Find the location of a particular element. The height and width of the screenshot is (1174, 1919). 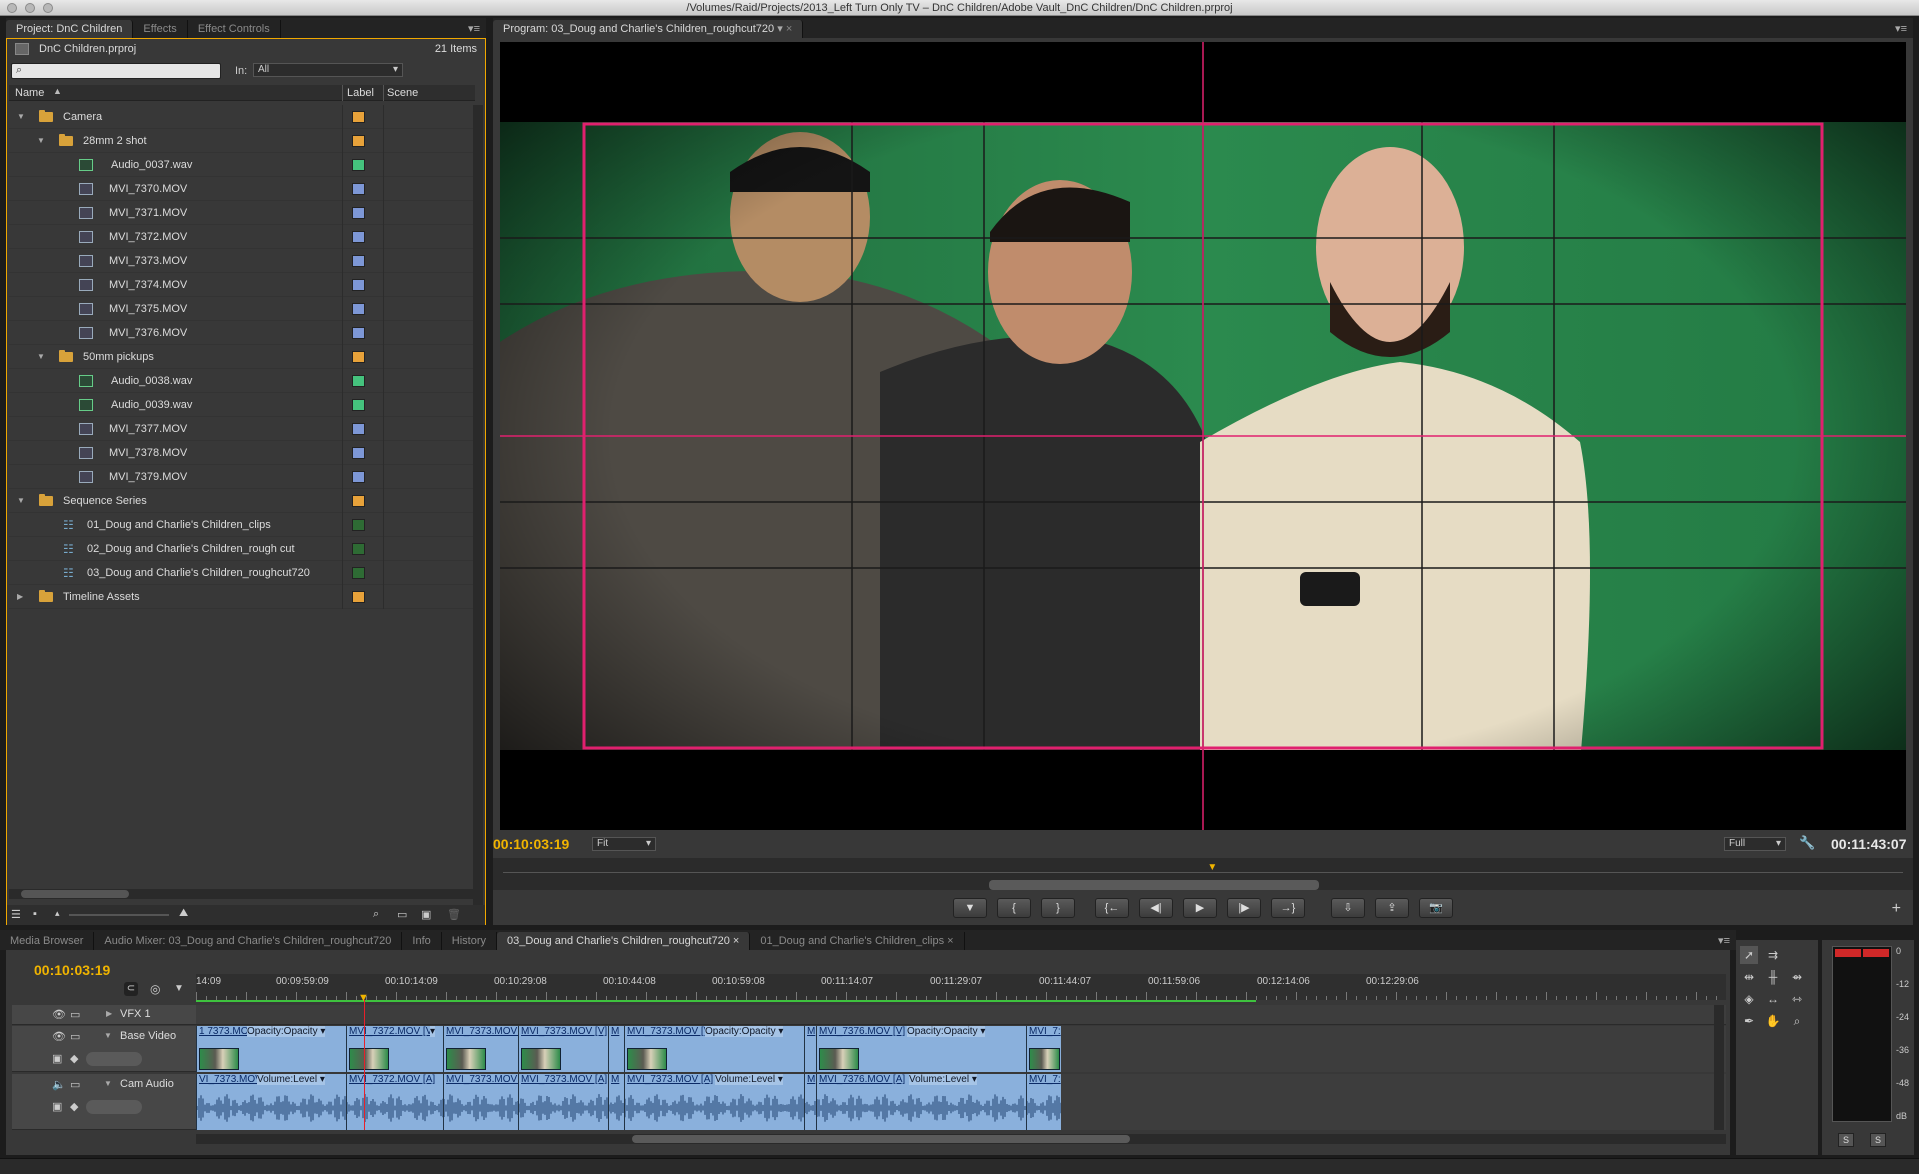

slip-tool-icon: ↔ is located at coordinates (1773, 999).